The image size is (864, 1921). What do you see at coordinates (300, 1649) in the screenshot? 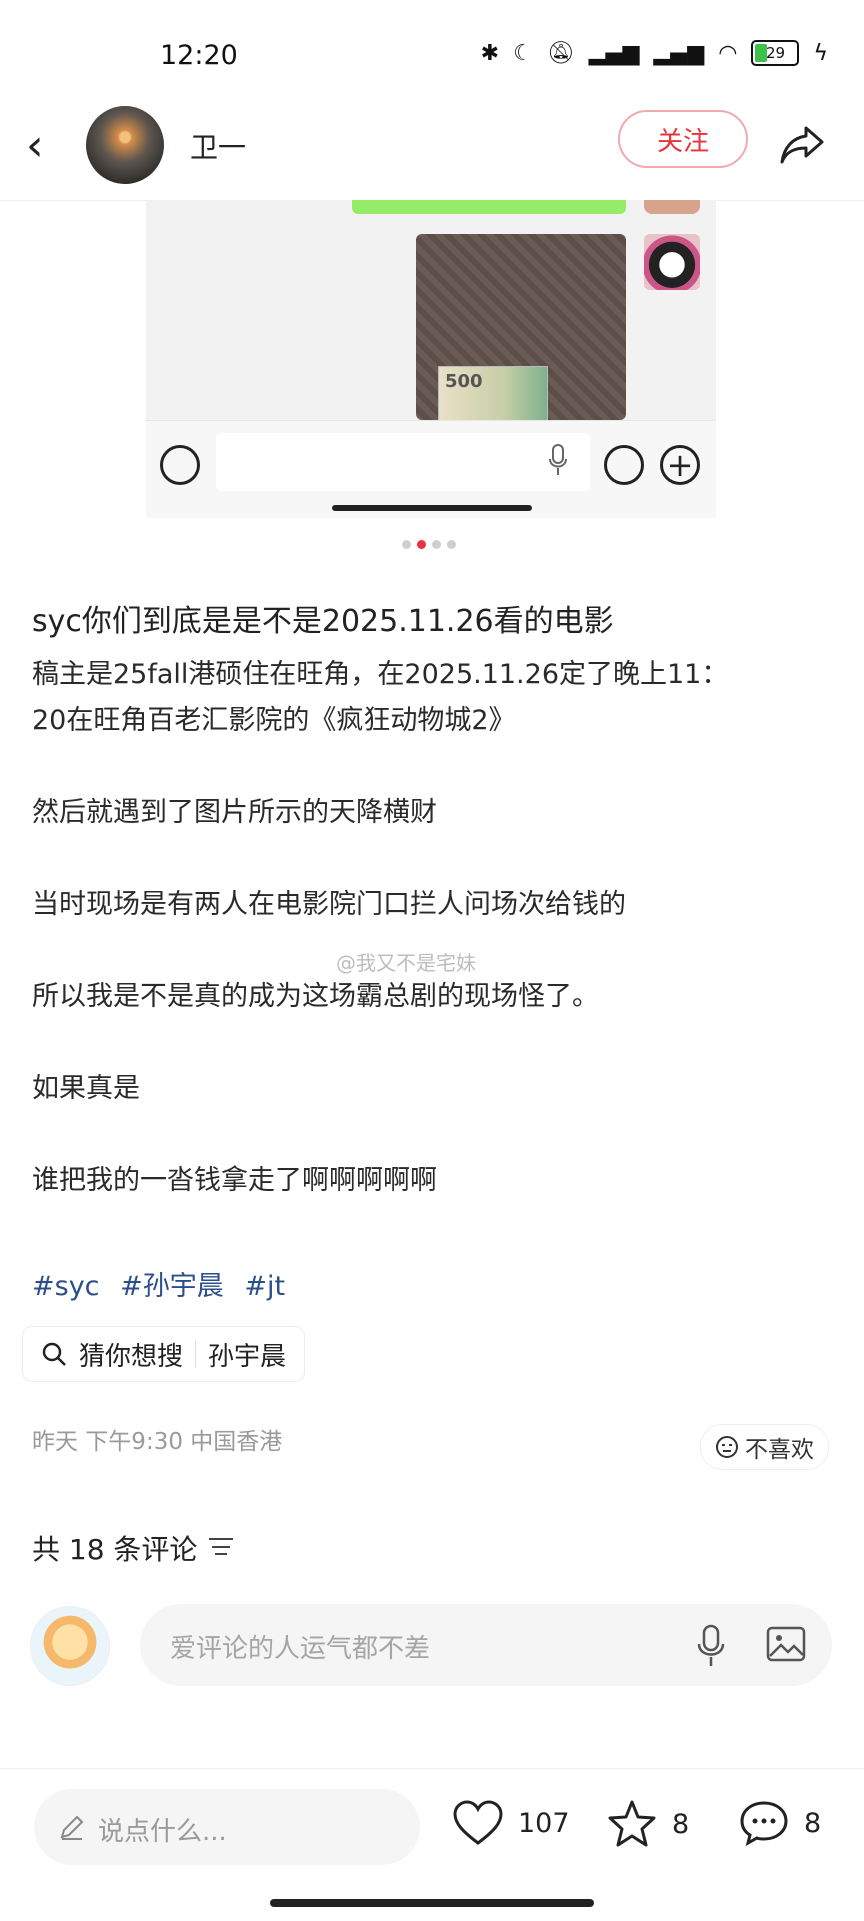
I see `comment-placeholder: 爱评论的人运气都不差` at bounding box center [300, 1649].